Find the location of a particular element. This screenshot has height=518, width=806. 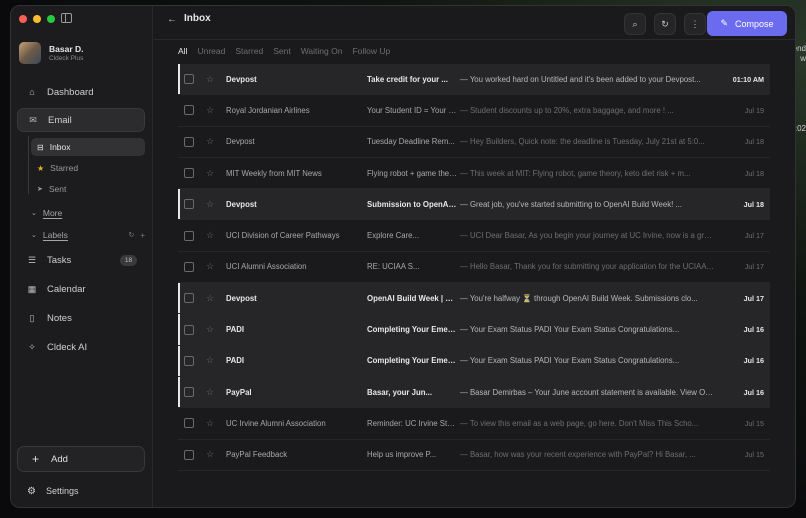

tab-all: All is located at coordinates (182, 51).